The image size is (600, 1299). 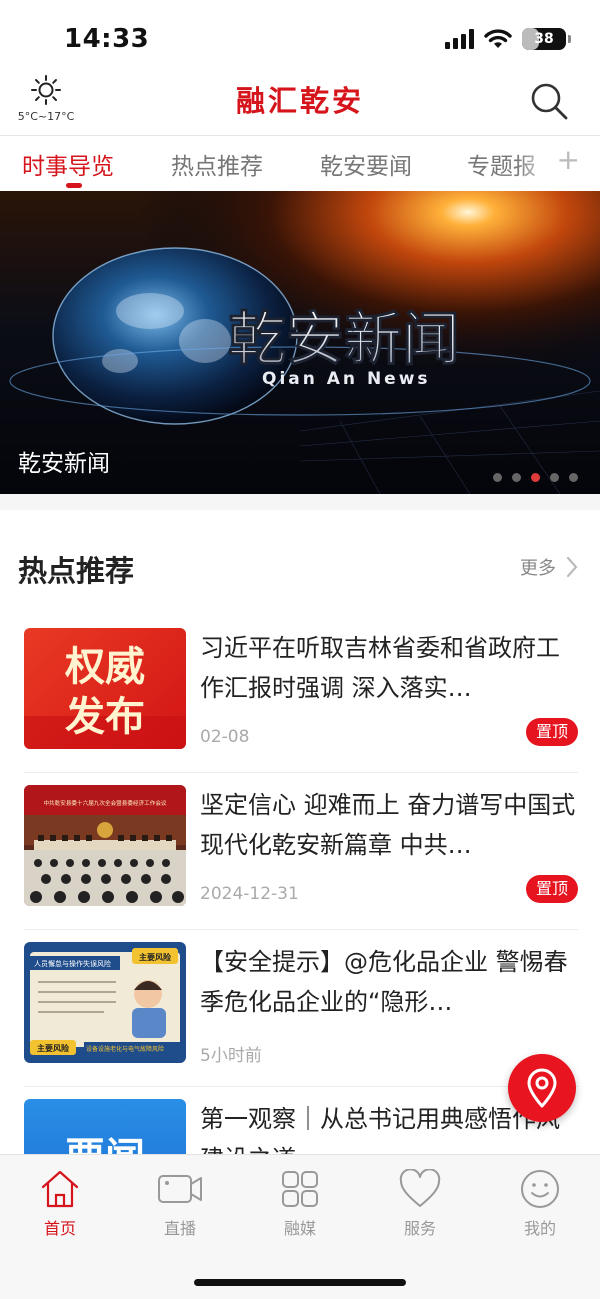 I want to click on add-channel-button: +, so click(x=568, y=159).